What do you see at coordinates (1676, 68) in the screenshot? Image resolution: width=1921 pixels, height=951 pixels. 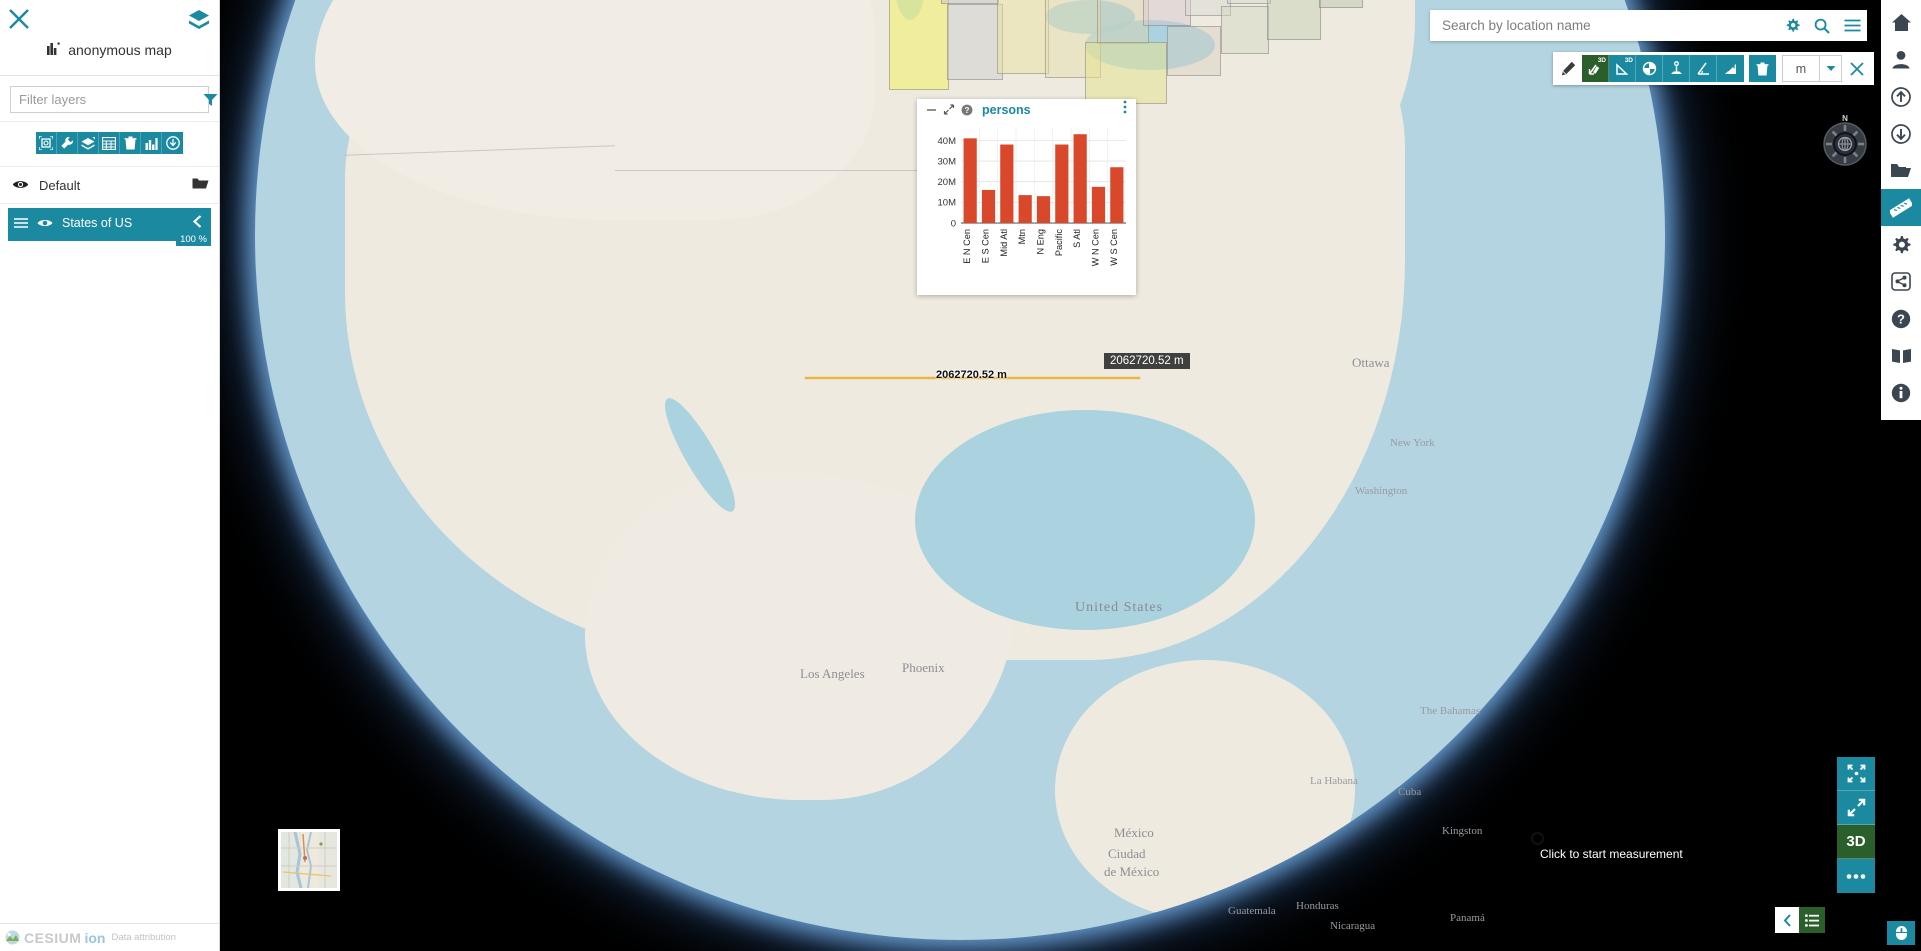 I see `measure-height-button` at bounding box center [1676, 68].